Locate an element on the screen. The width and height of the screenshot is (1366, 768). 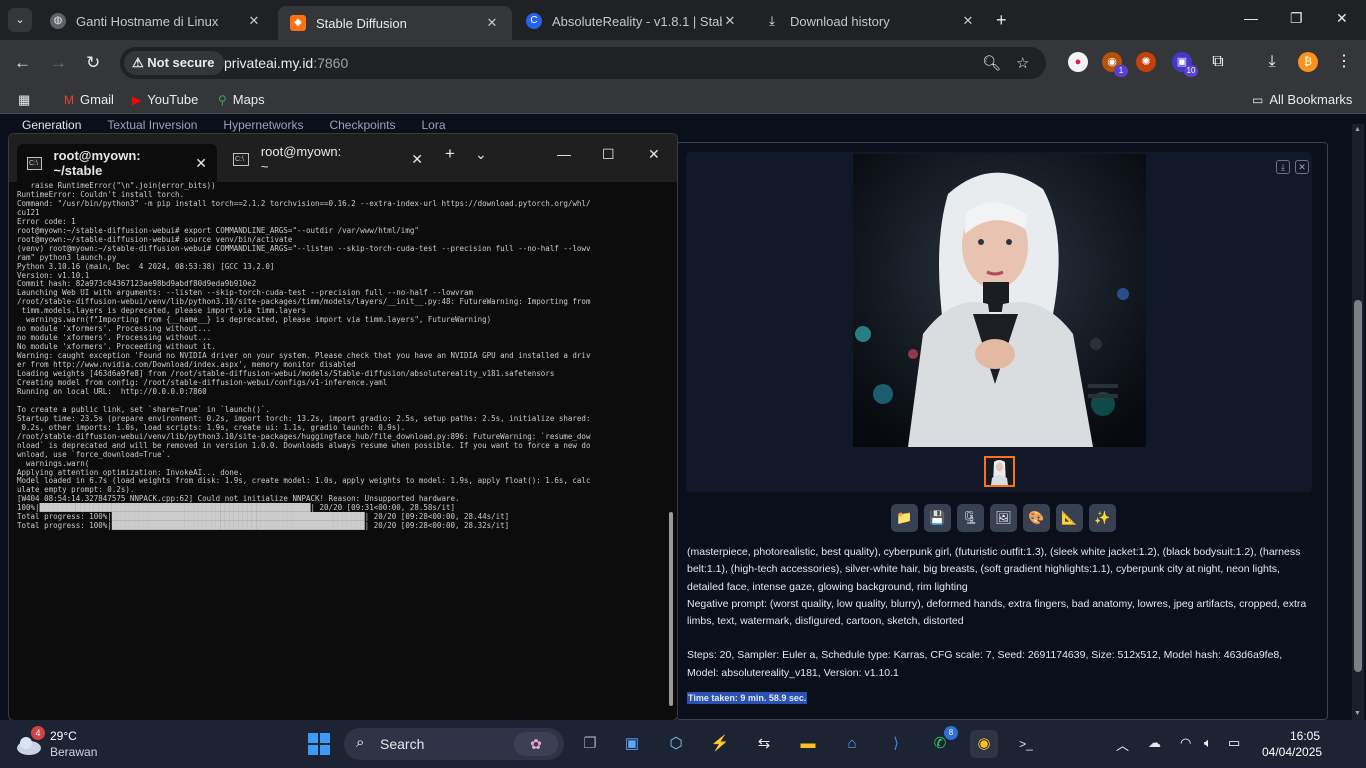
scroll-up-icon: ▲ is located at coordinates (1357, 129).